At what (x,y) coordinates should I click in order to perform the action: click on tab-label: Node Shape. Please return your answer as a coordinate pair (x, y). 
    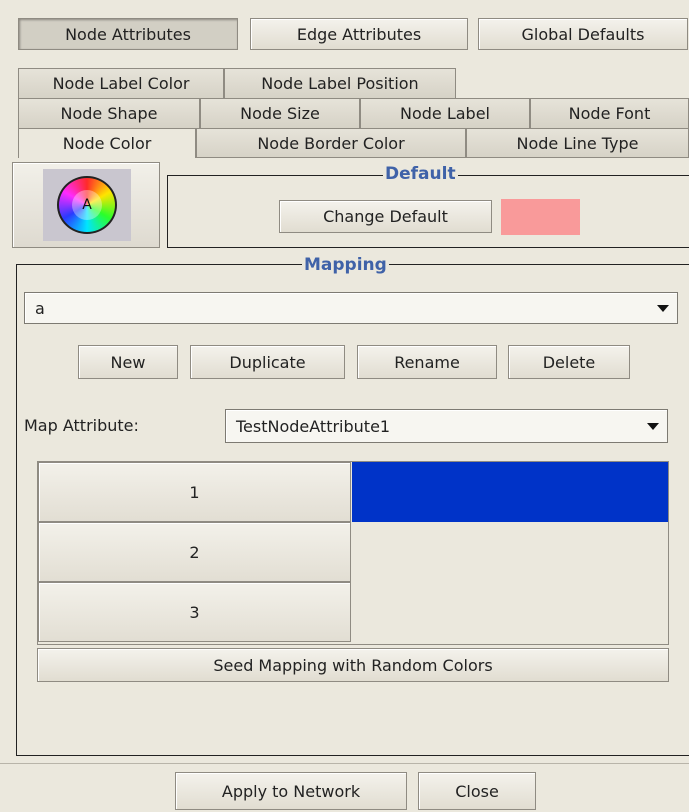
    Looking at the image, I should click on (109, 113).